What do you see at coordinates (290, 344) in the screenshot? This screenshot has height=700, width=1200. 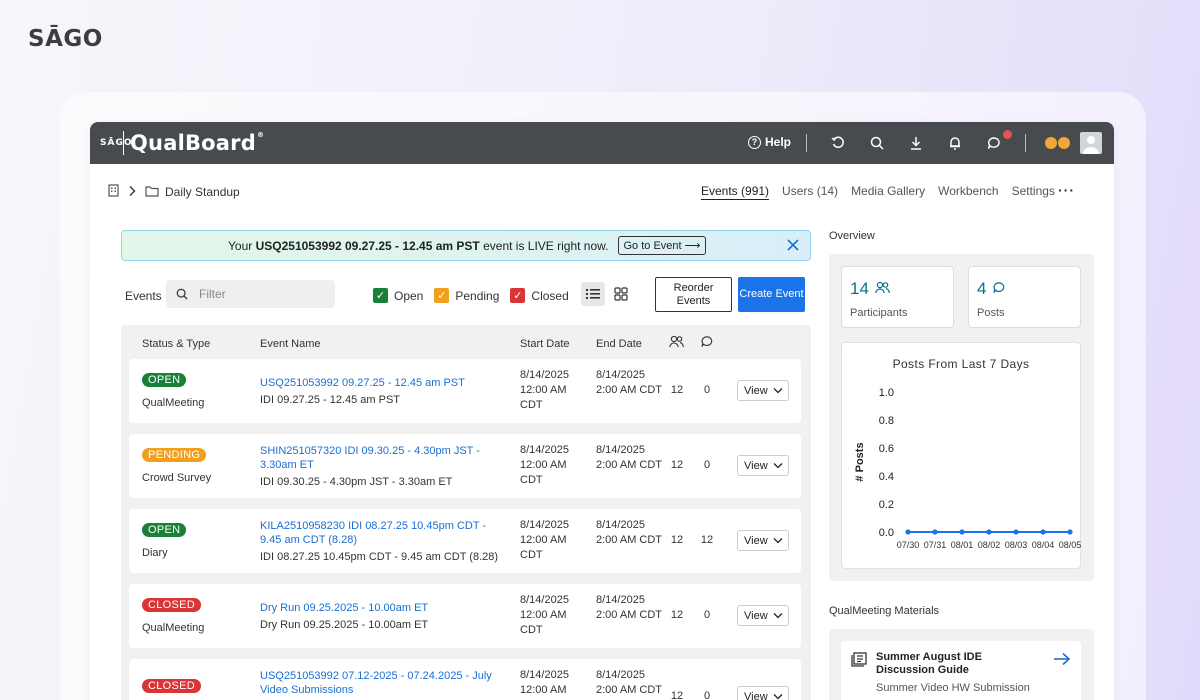 I see `header-event-name: Event Name` at bounding box center [290, 344].